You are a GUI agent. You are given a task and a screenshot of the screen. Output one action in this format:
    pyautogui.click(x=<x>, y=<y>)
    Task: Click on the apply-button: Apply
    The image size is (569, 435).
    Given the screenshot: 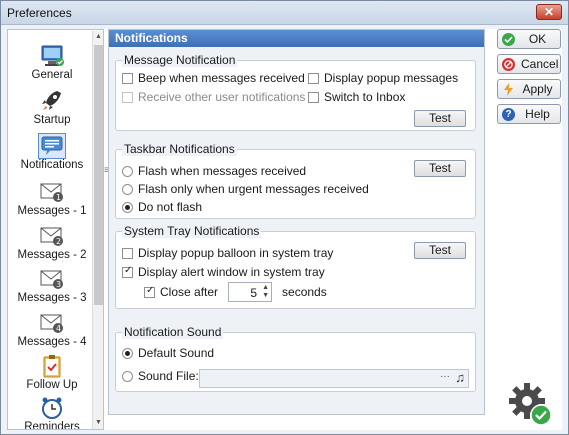 What is the action you would take?
    pyautogui.click(x=529, y=89)
    